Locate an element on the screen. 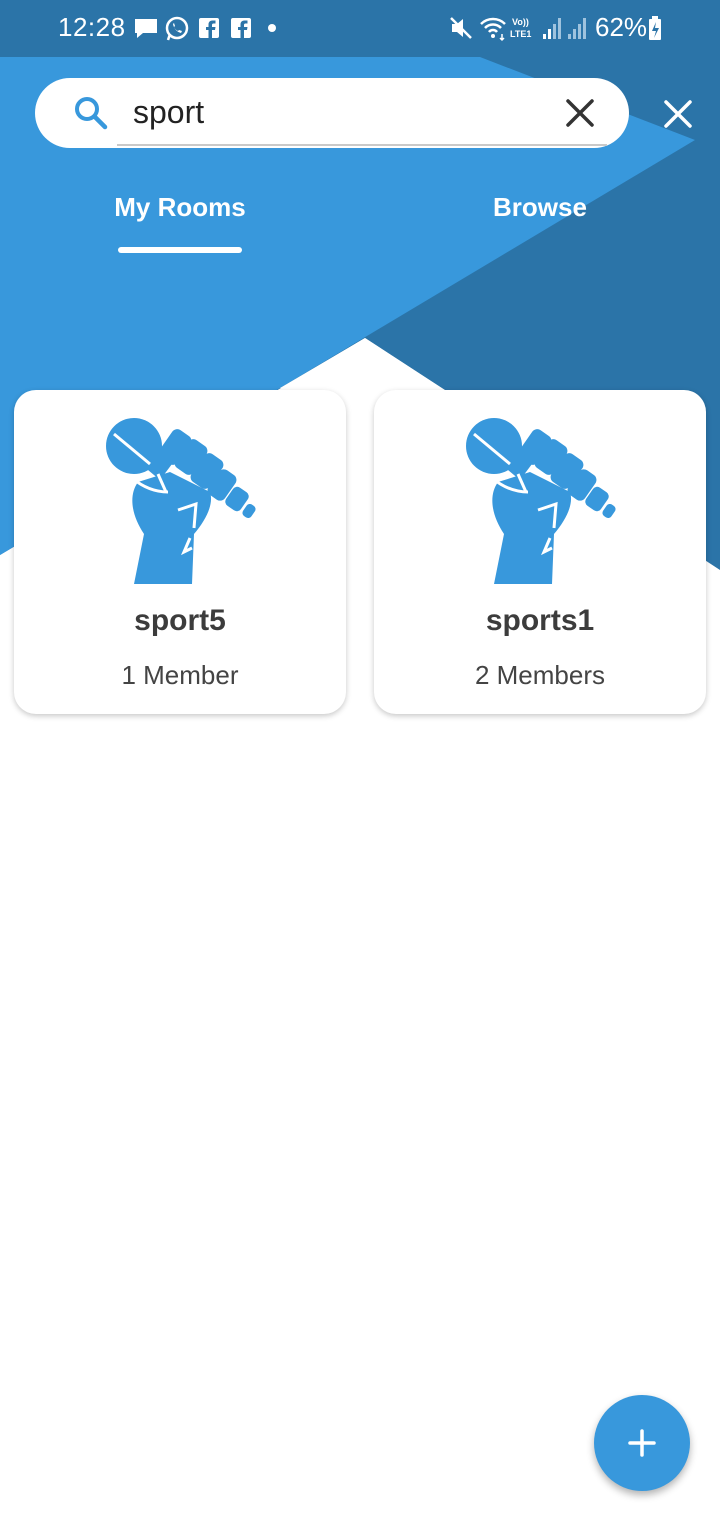 The width and height of the screenshot is (720, 1520). tab-browse: Browse is located at coordinates (540, 222).